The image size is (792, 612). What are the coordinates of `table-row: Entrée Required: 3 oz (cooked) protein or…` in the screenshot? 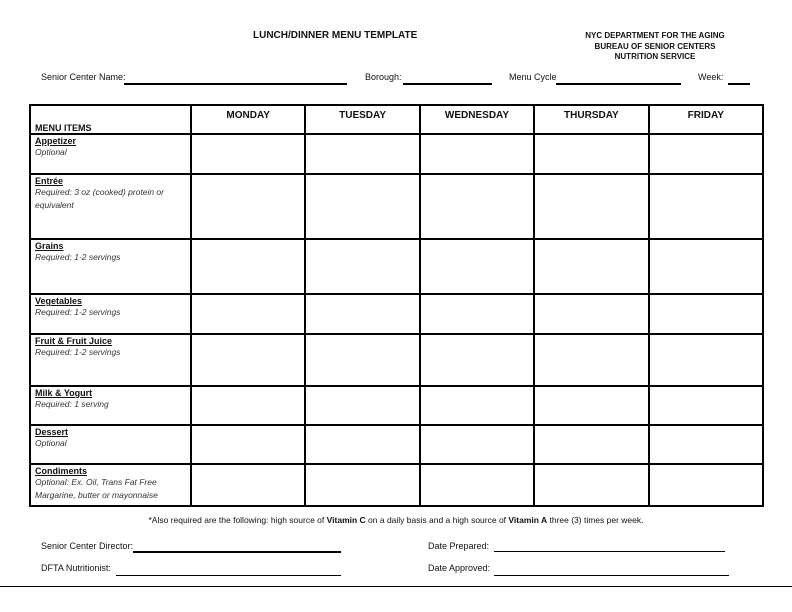 It's located at (397, 206).